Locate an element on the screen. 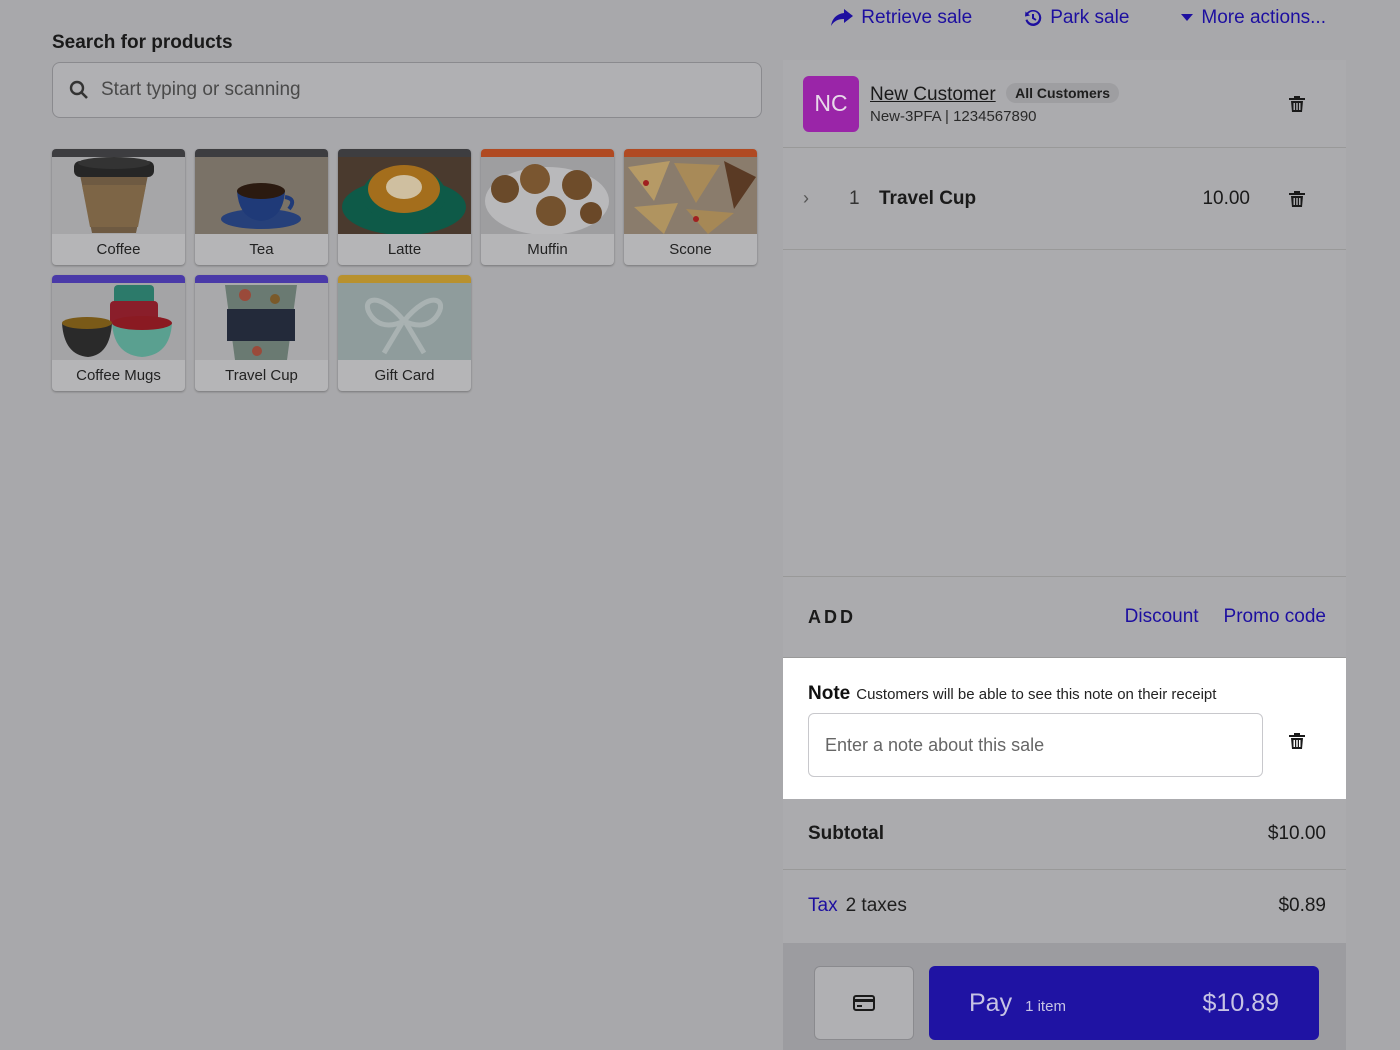 The image size is (1400, 1050). scone-image is located at coordinates (690, 195).